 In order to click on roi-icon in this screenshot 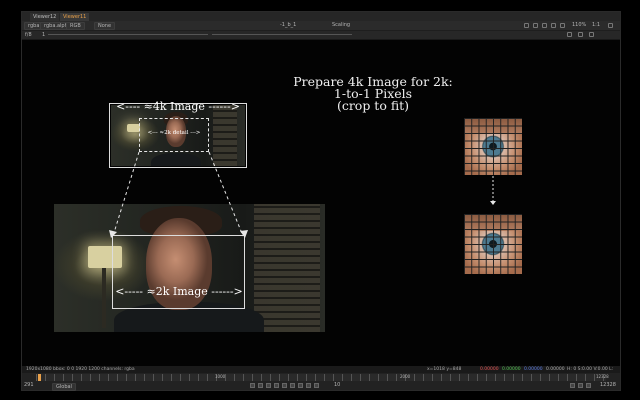, I will do `click(526, 25)`.